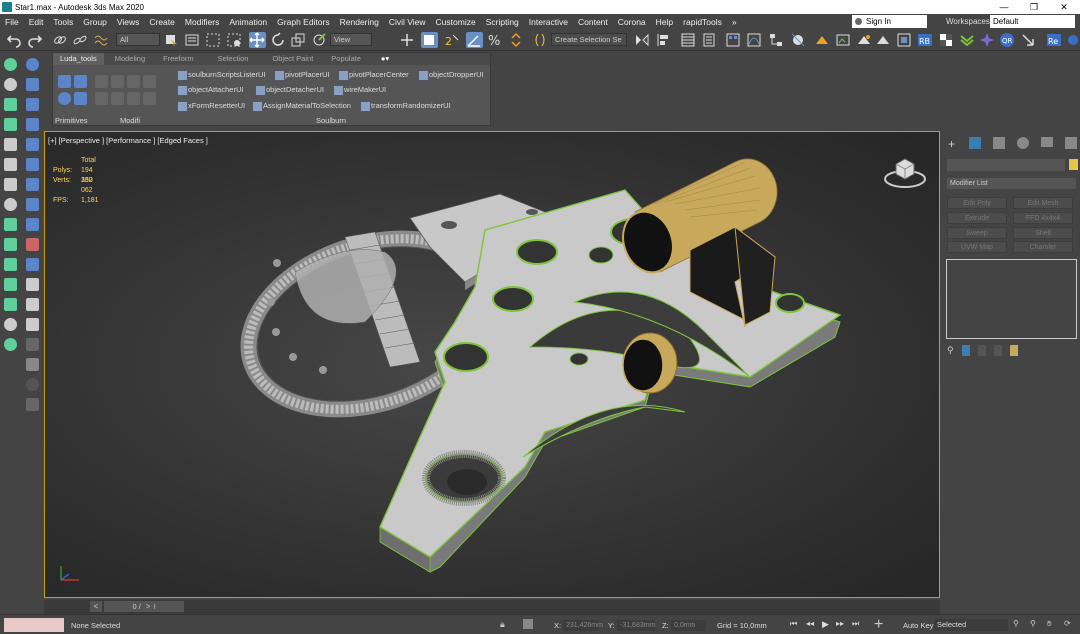 This screenshot has height=634, width=1080. What do you see at coordinates (977, 218) in the screenshot?
I see `extrude-button: Extrude` at bounding box center [977, 218].